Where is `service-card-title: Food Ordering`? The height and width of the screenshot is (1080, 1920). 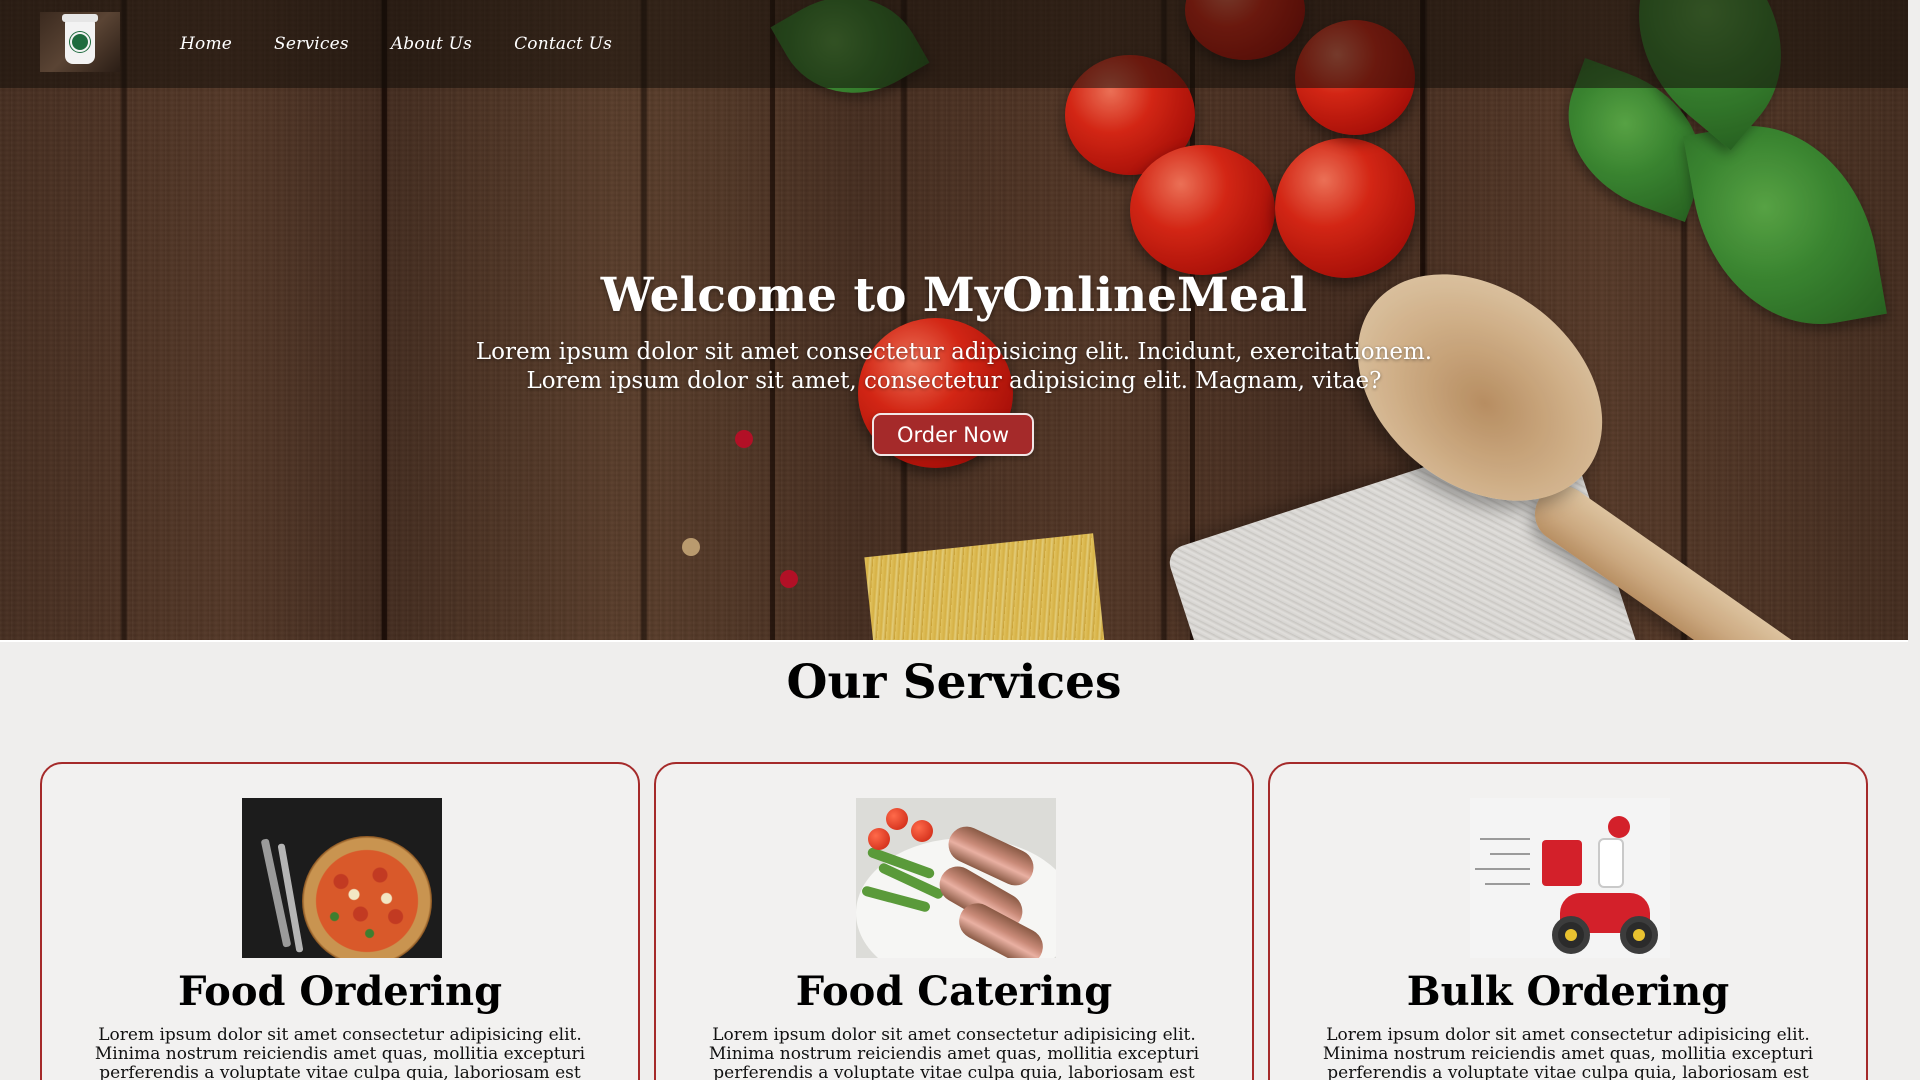 service-card-title: Food Ordering is located at coordinates (340, 991).